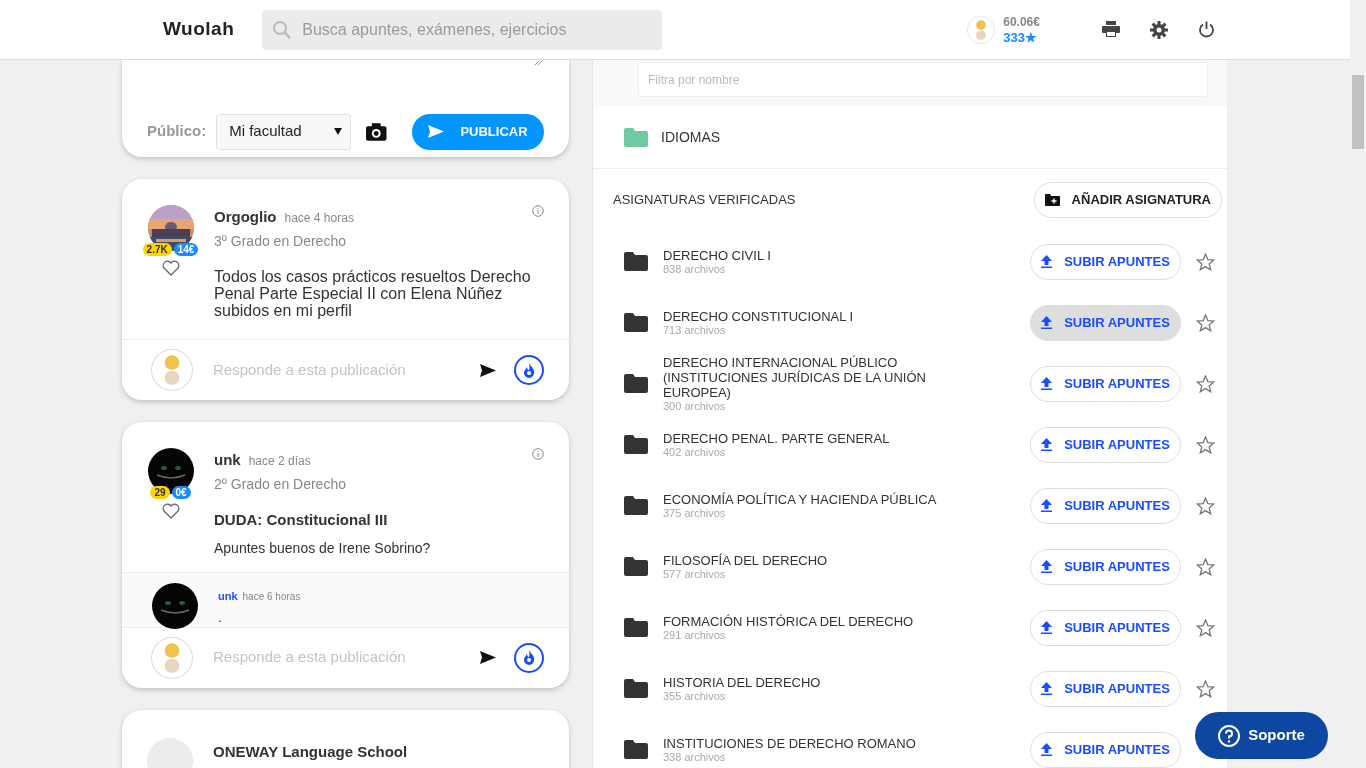 Image resolution: width=1366 pixels, height=768 pixels. I want to click on file-count: 338 archivos, so click(695, 757).